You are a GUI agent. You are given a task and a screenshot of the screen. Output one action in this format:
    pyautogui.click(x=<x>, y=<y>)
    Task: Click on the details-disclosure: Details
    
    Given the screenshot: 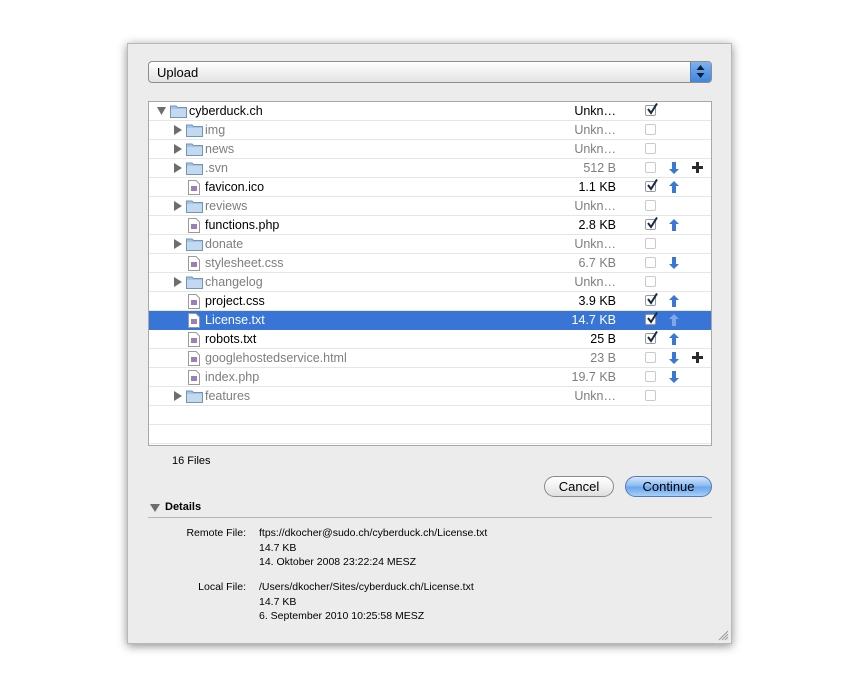 What is the action you would take?
    pyautogui.click(x=430, y=509)
    